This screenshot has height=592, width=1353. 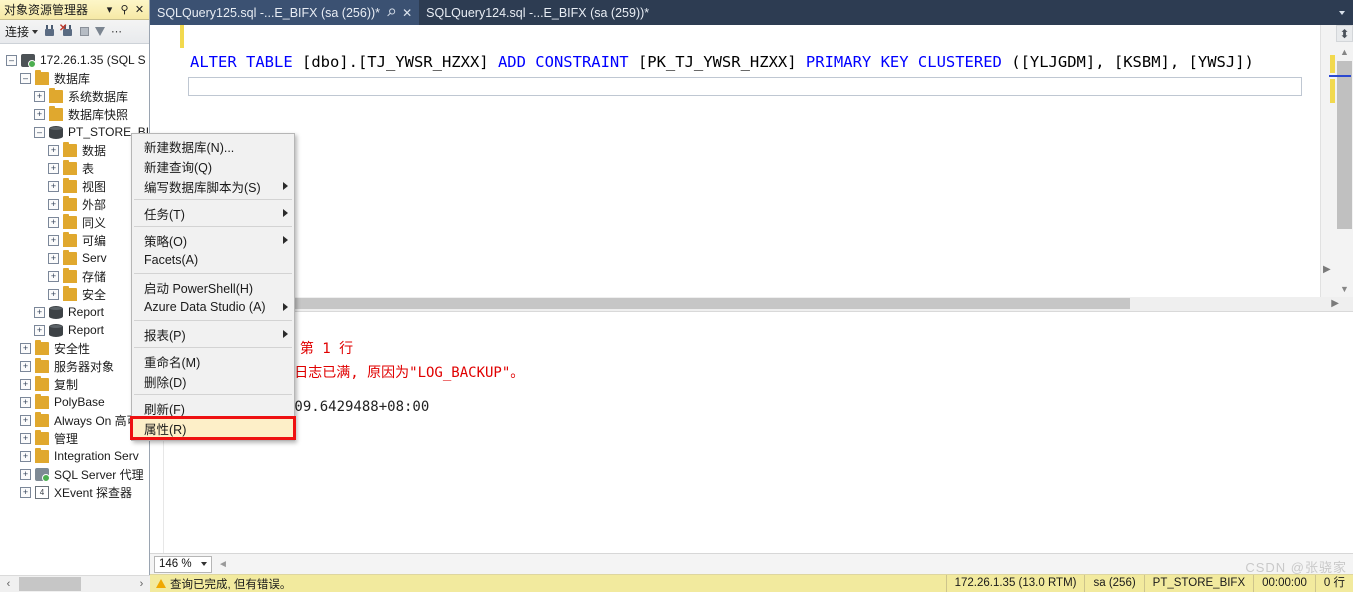 What do you see at coordinates (74, 420) in the screenshot?
I see `tree-item: + Always On 高可用` at bounding box center [74, 420].